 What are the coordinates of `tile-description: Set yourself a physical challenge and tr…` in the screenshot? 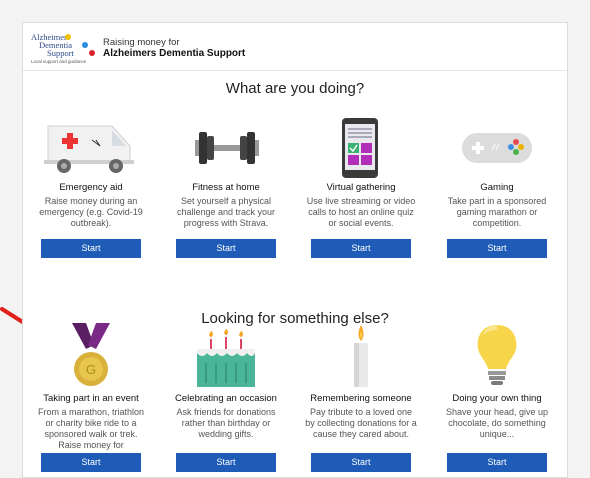 It's located at (226, 212).